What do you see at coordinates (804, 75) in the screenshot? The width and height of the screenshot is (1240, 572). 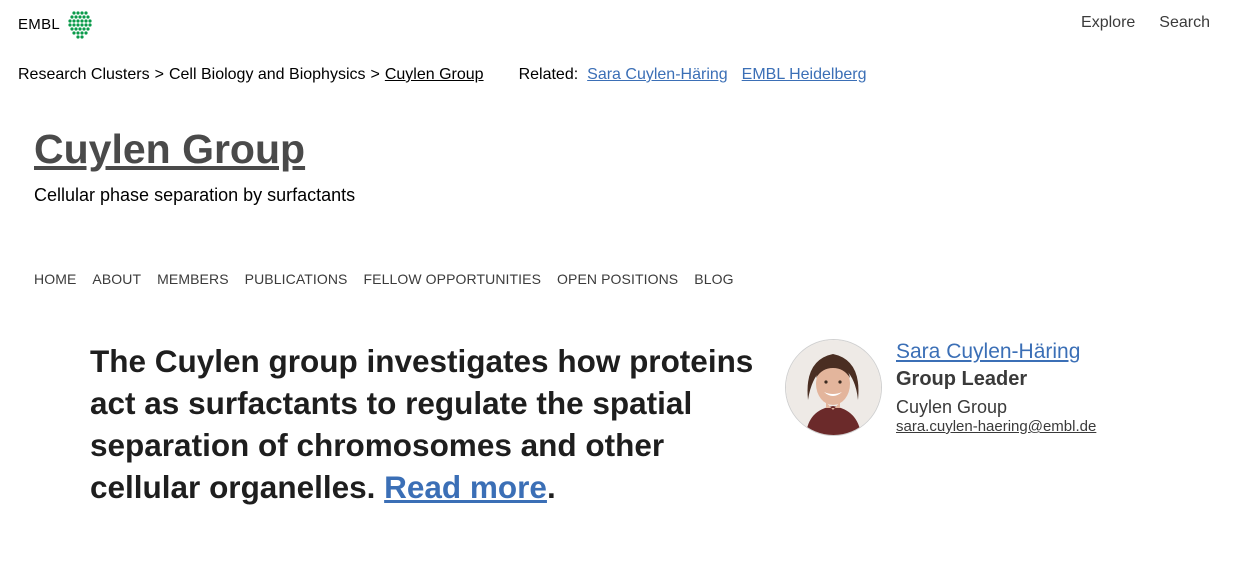 I see `related-link-embl-heidelberg: EMBL Heidelberg` at bounding box center [804, 75].